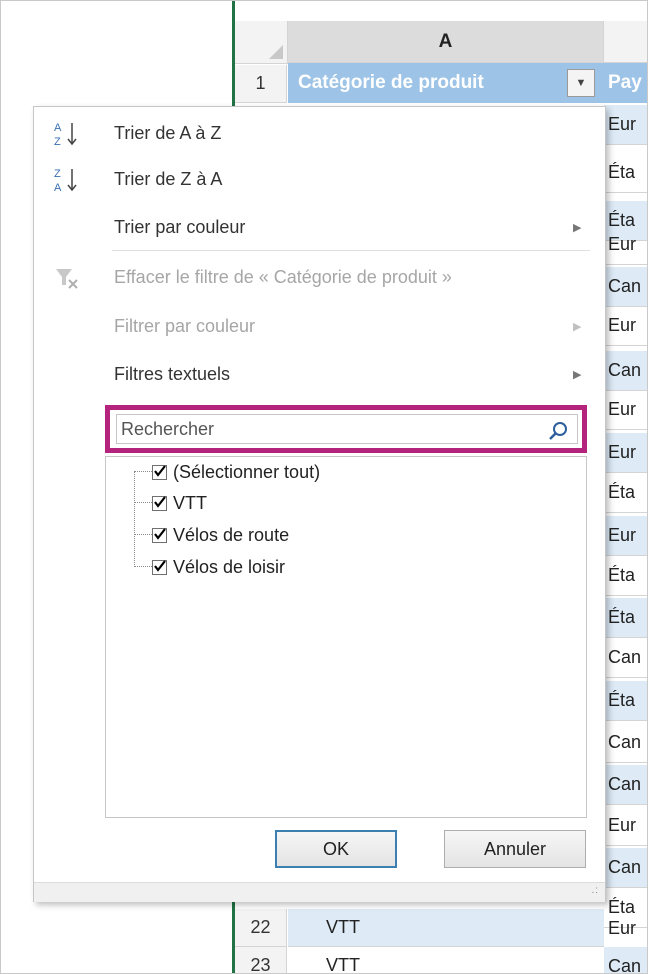  Describe the element at coordinates (625, 83) in the screenshot. I see `header-cell-country: Pay` at that location.